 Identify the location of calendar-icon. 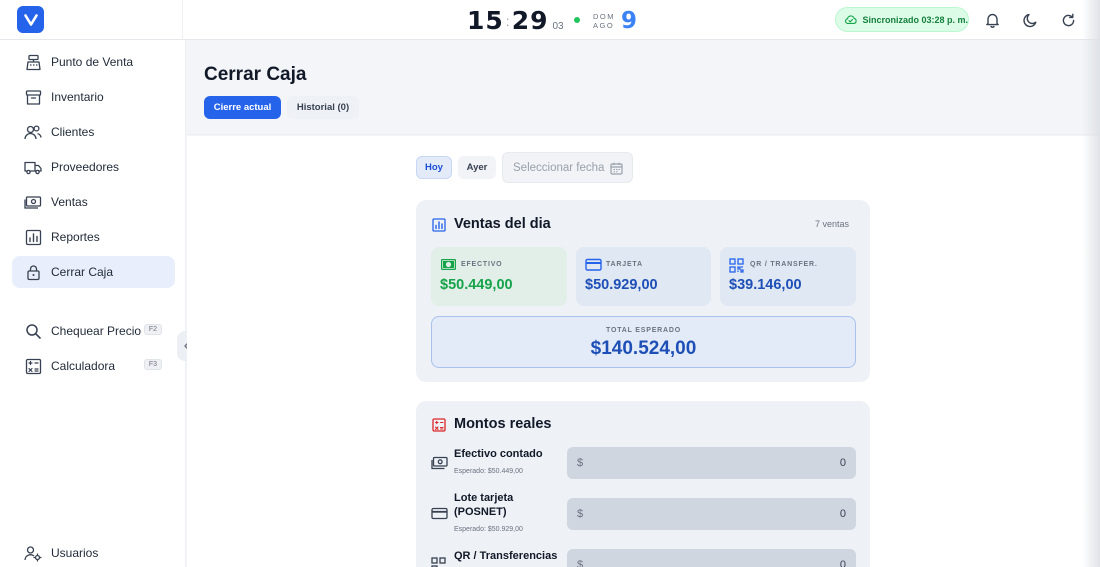
(616, 168).